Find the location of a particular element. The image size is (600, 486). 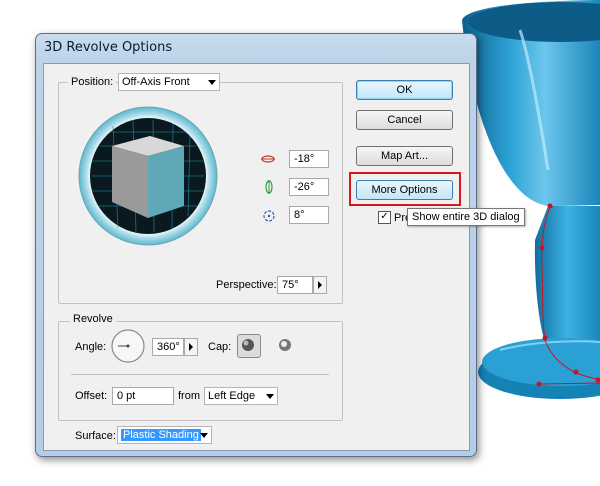

angle-label: Angle: is located at coordinates (91, 347).